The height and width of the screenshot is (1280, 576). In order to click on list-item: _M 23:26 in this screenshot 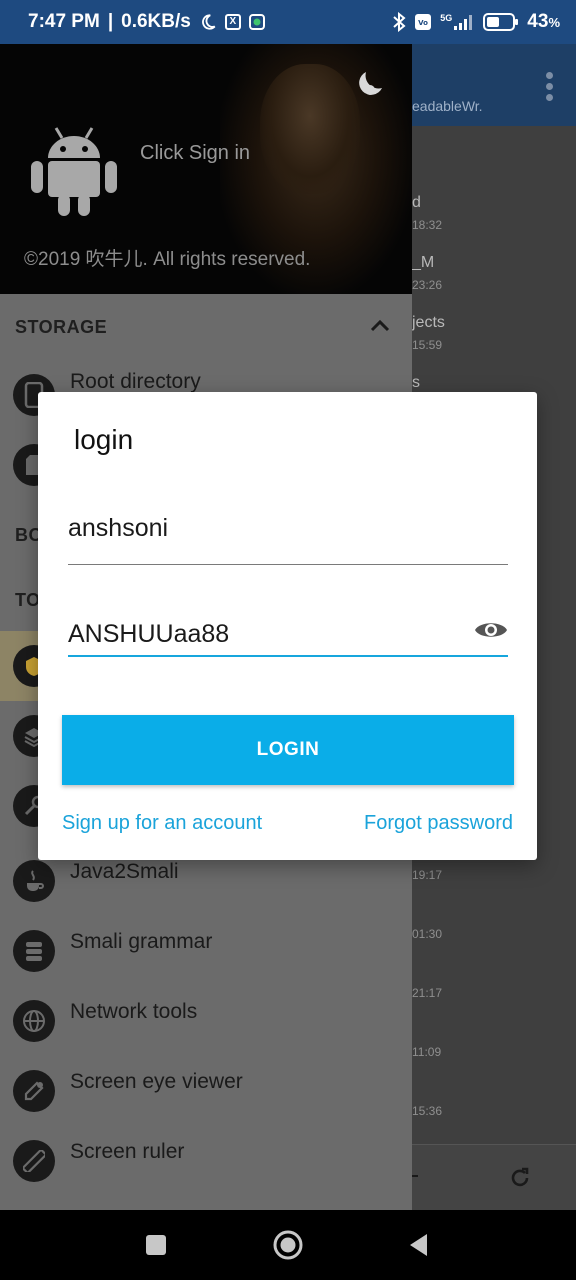, I will do `click(494, 273)`.